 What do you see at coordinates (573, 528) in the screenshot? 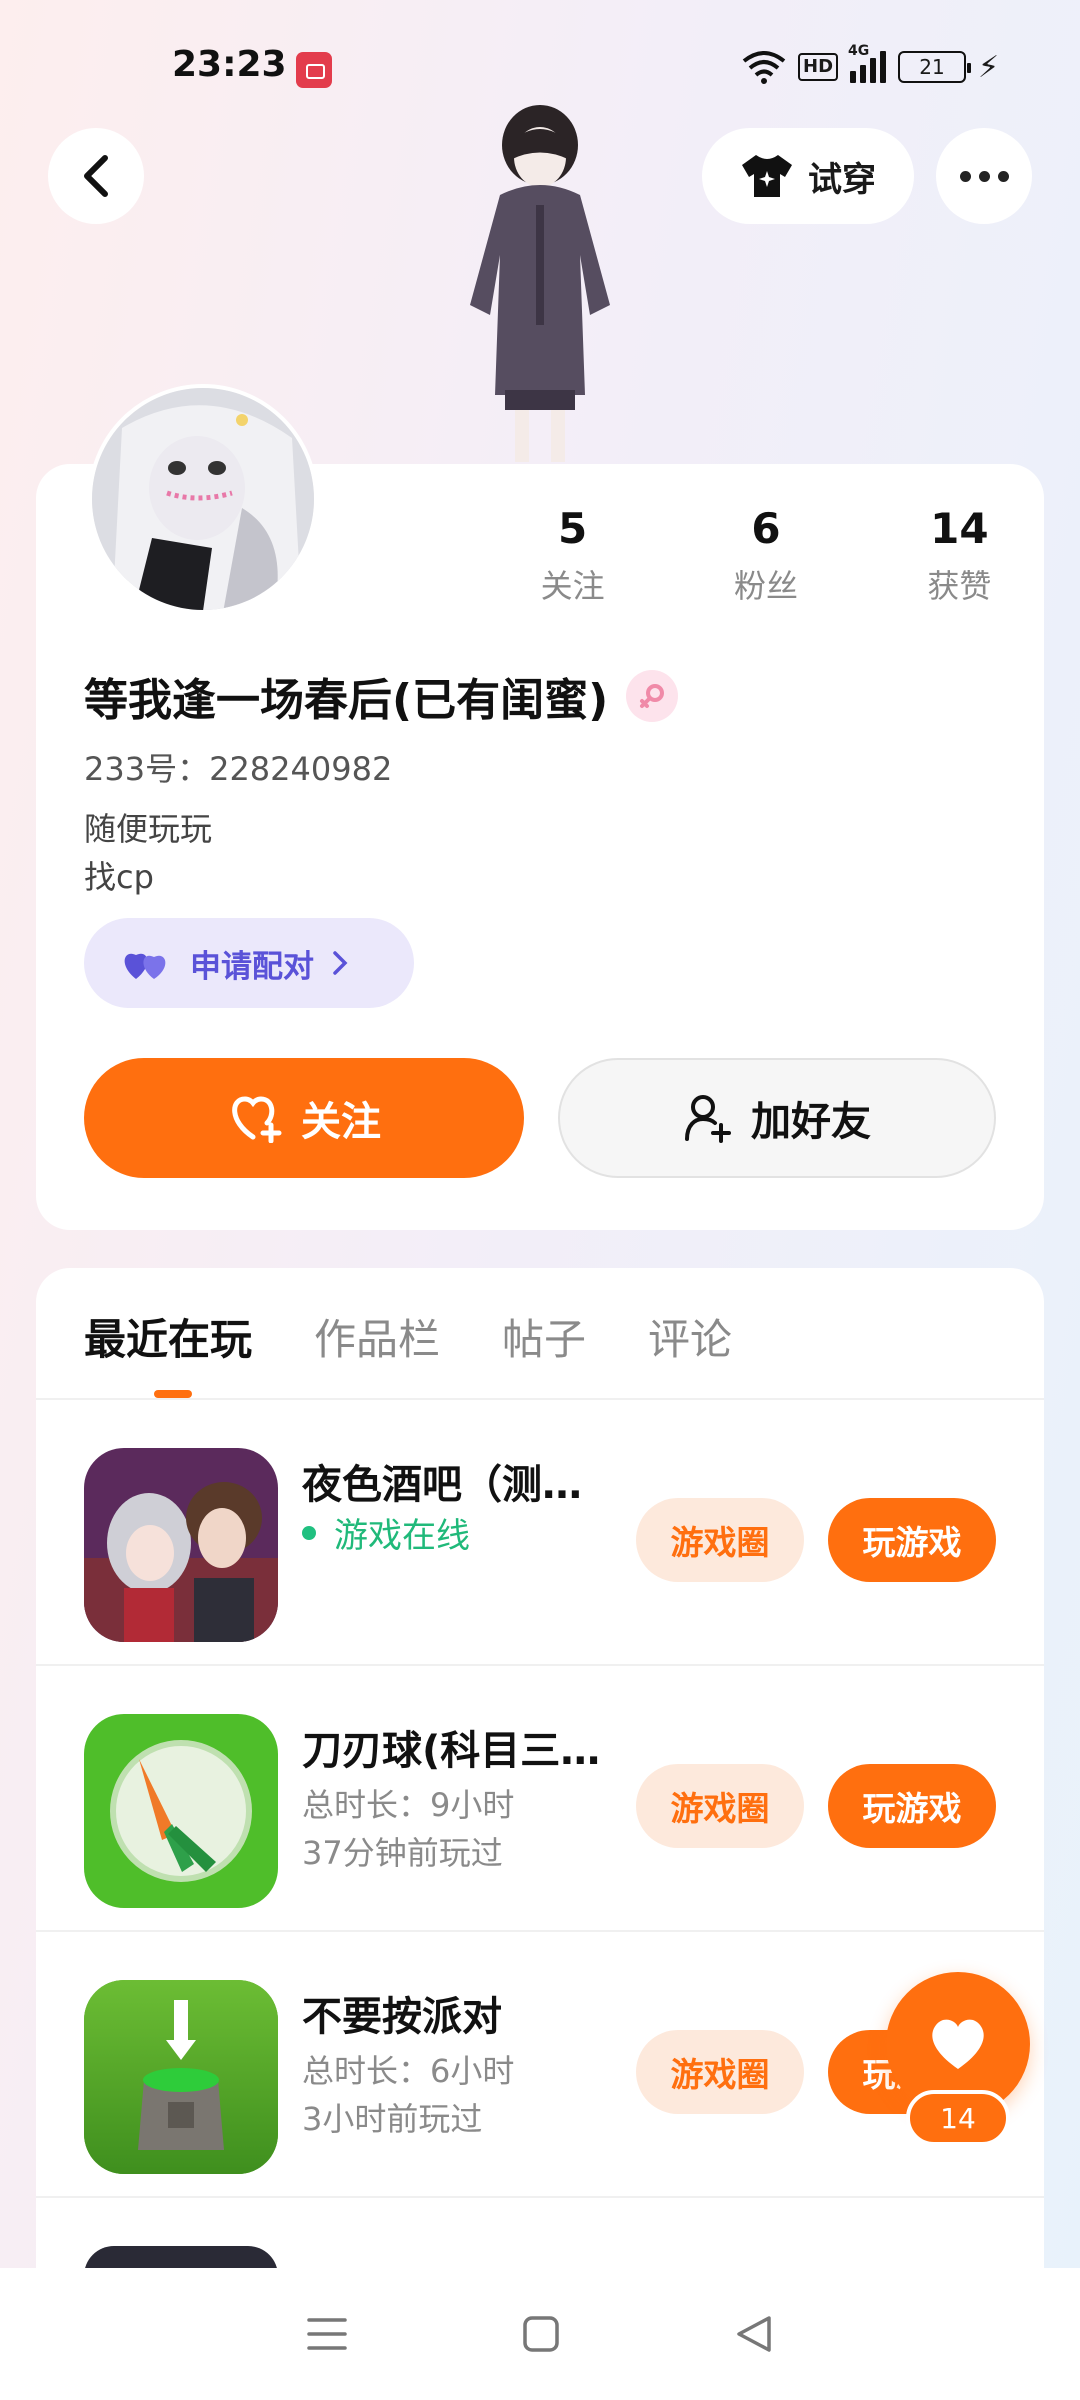
I see `stat-number: 5` at bounding box center [573, 528].